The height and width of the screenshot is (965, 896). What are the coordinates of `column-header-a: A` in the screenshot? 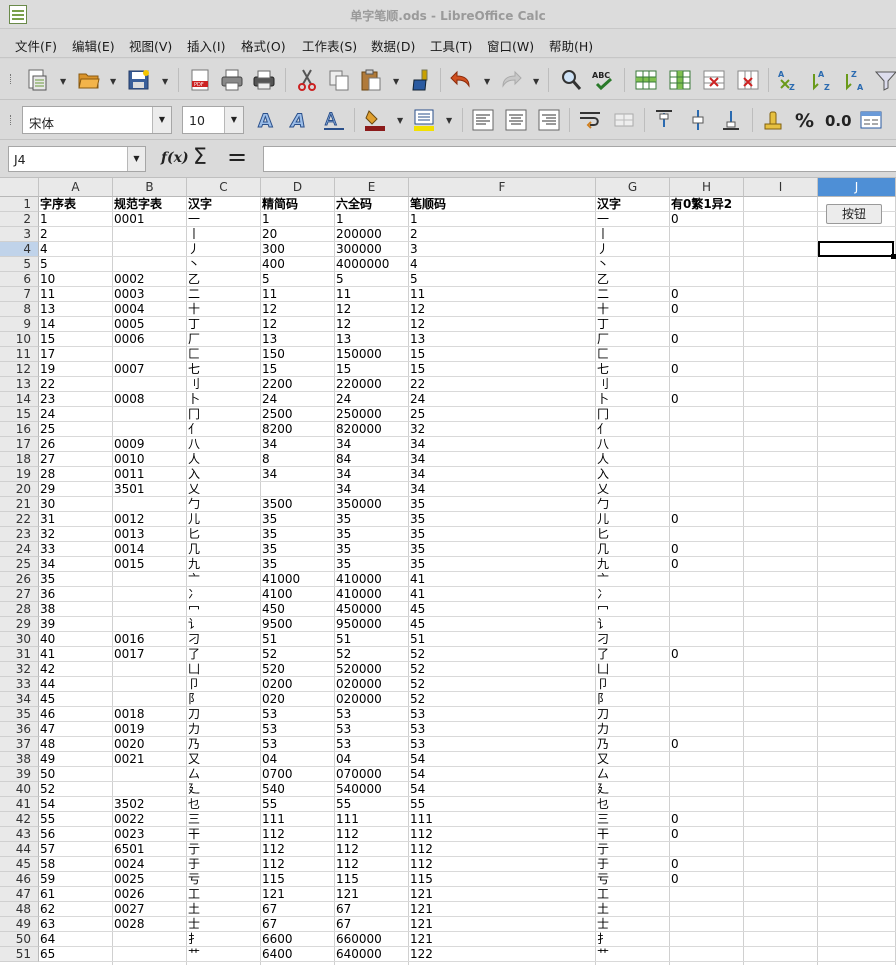 It's located at (76, 187).